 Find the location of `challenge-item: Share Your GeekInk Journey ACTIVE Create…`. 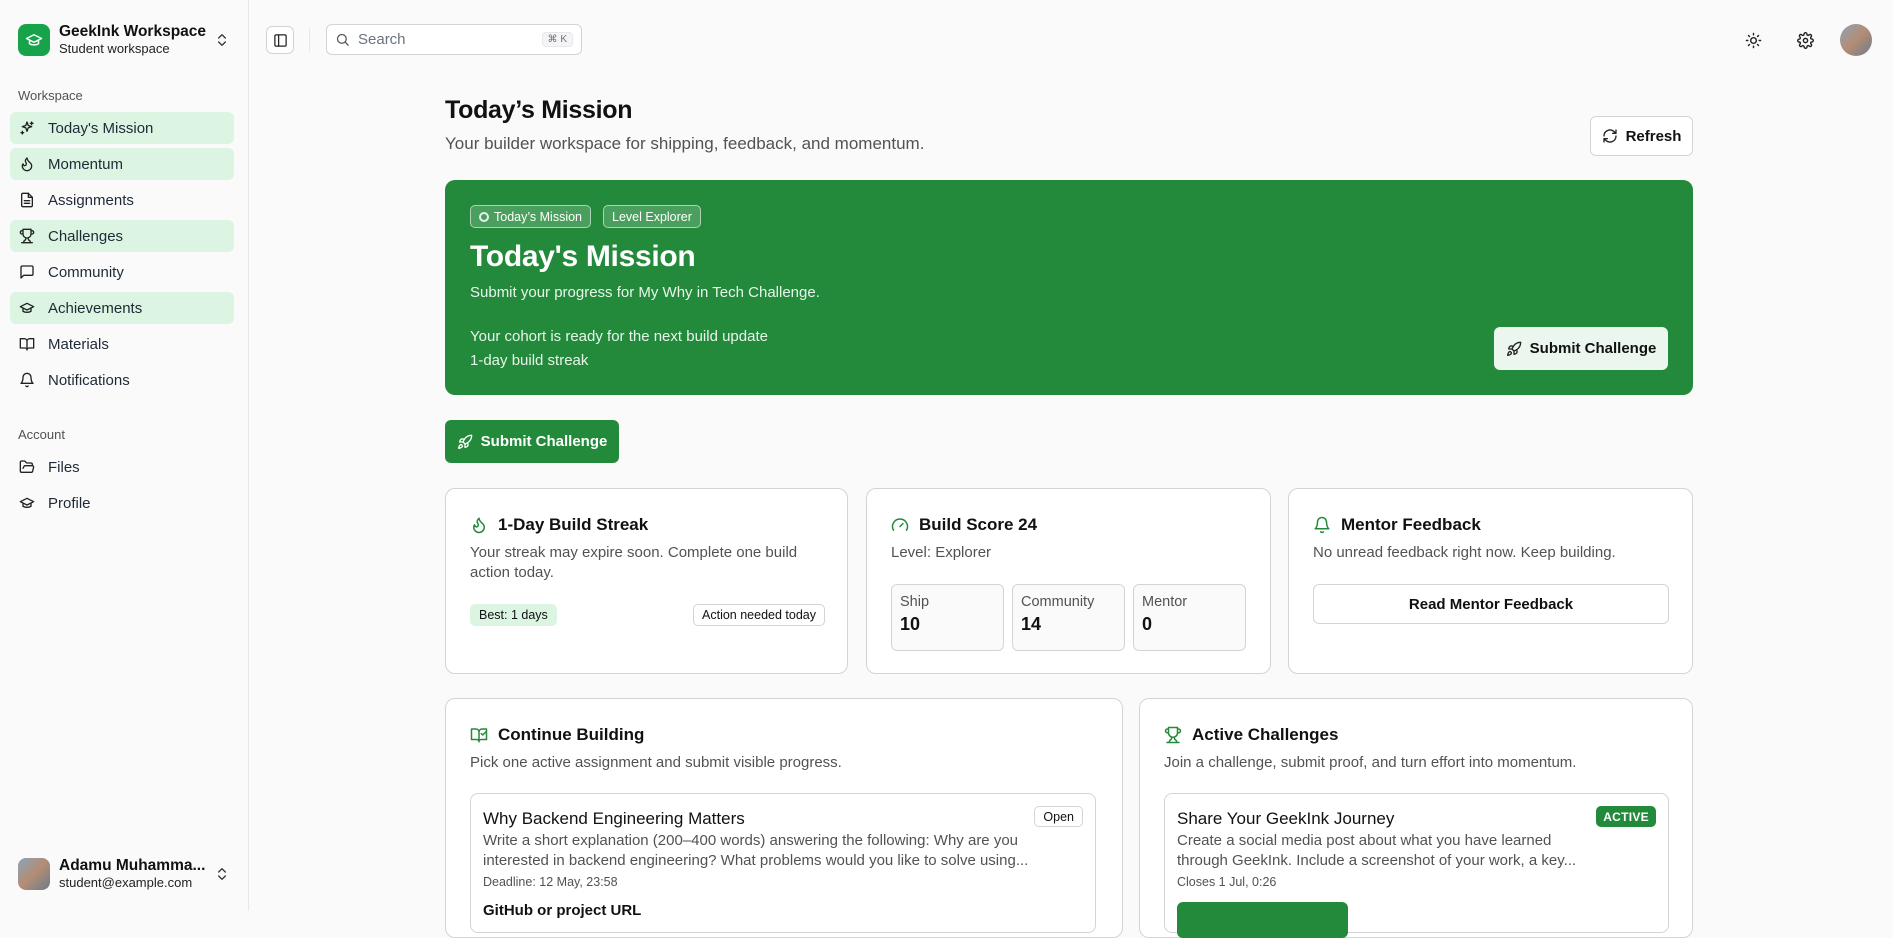

challenge-item: Share Your GeekInk Journey ACTIVE Create… is located at coordinates (1416, 865).